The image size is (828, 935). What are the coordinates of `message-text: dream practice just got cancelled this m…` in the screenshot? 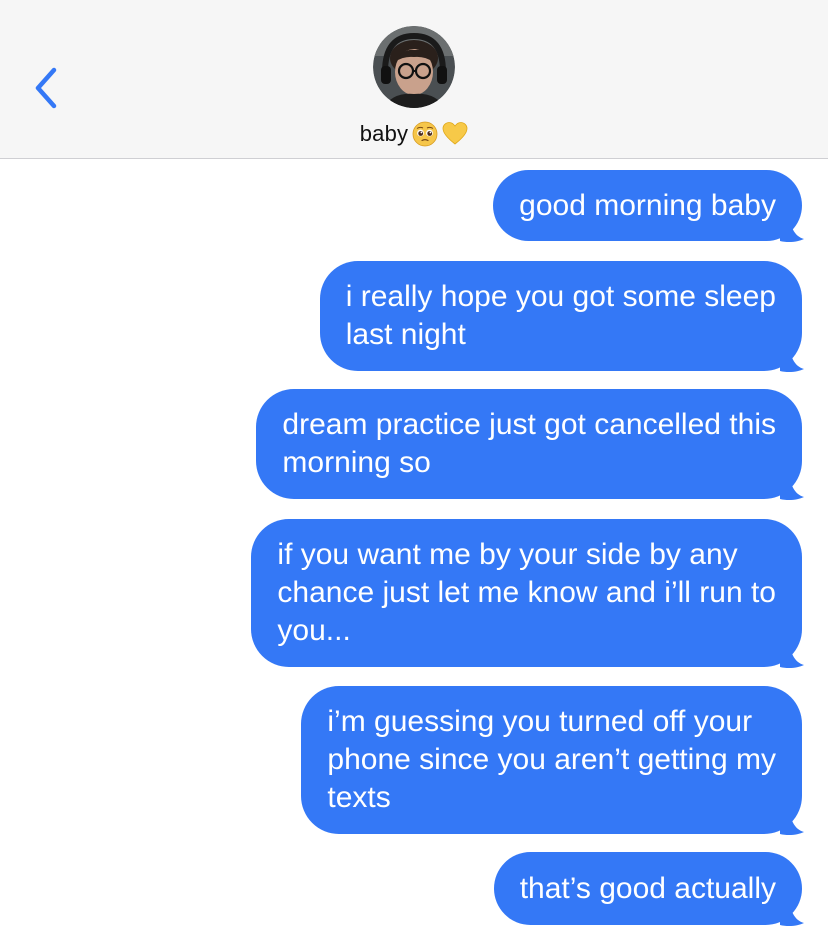 It's located at (529, 443).